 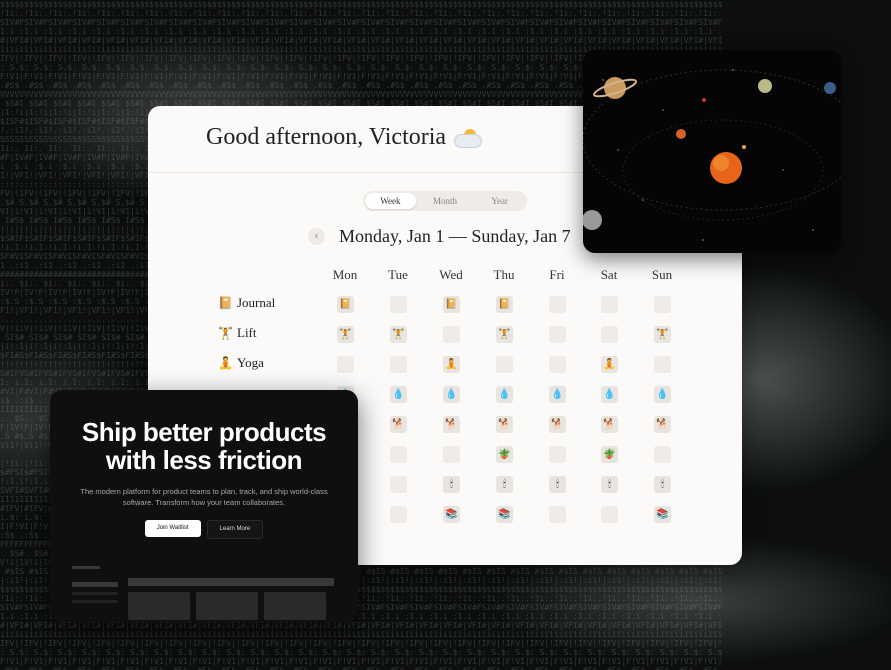 What do you see at coordinates (246, 303) in the screenshot?
I see `habit-label-journal: 📔 Journal` at bounding box center [246, 303].